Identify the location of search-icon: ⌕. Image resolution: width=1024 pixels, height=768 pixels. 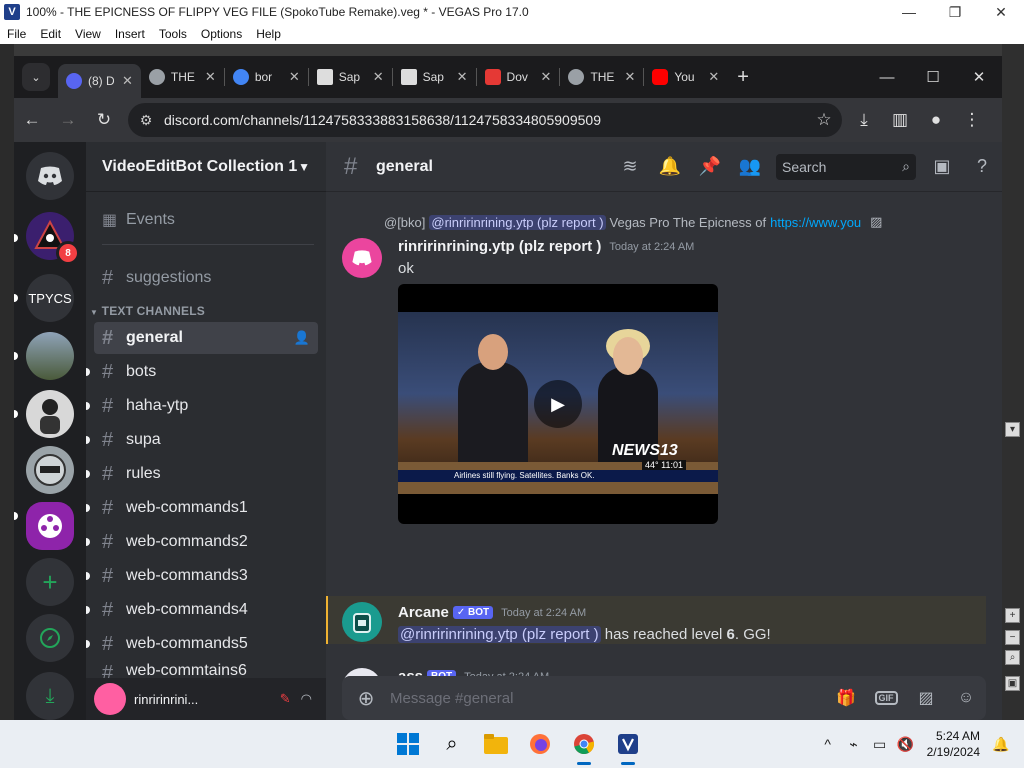
(452, 744).